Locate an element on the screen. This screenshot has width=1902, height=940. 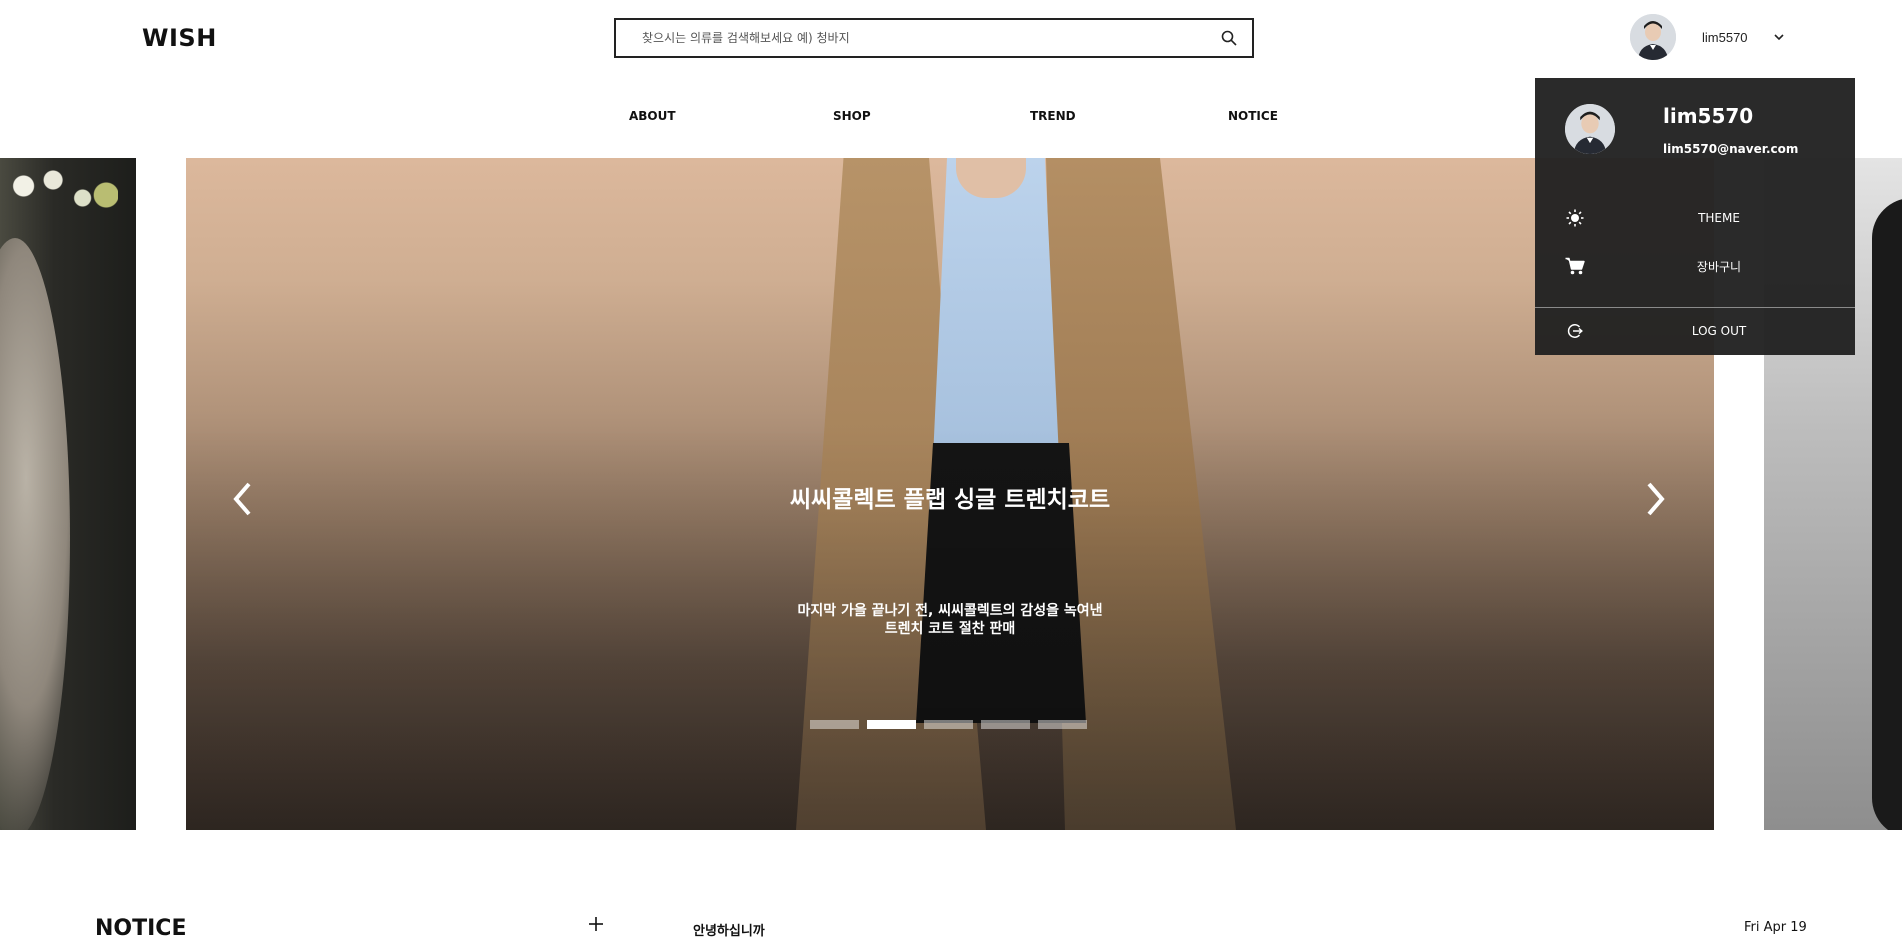
prev-slide-peek is located at coordinates (68, 494).